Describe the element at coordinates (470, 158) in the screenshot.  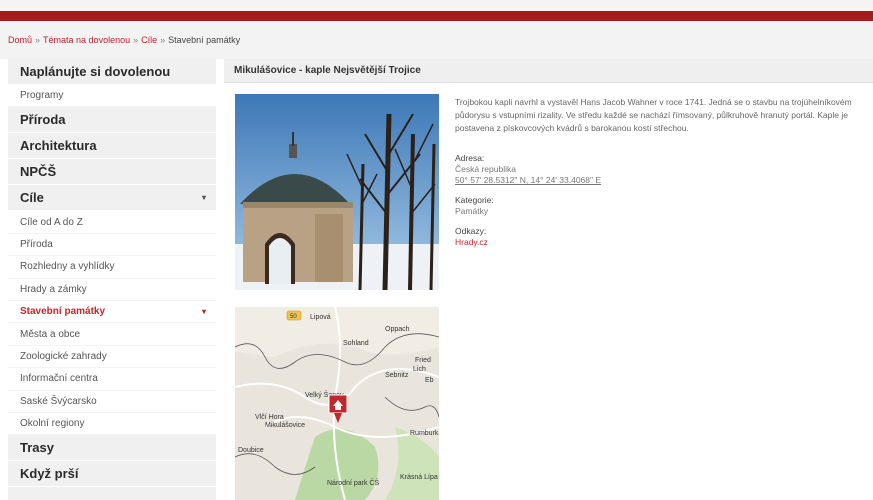
I see `address-label: Adresa:` at that location.